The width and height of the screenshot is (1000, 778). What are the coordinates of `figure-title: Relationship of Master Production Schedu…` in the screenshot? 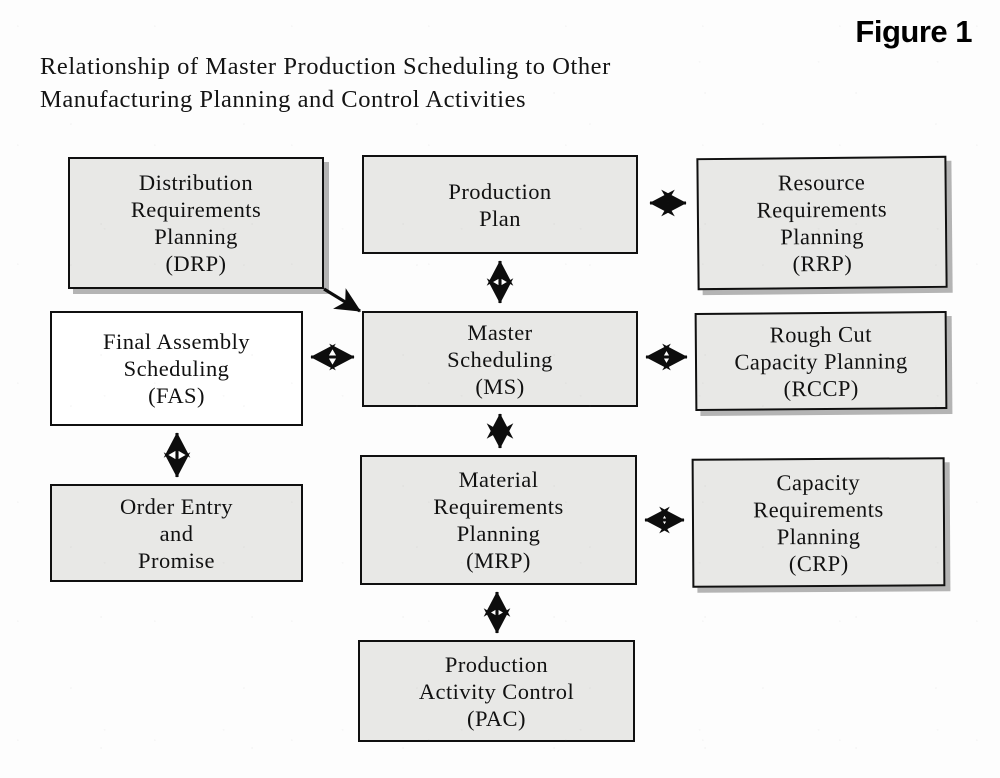 It's located at (420, 83).